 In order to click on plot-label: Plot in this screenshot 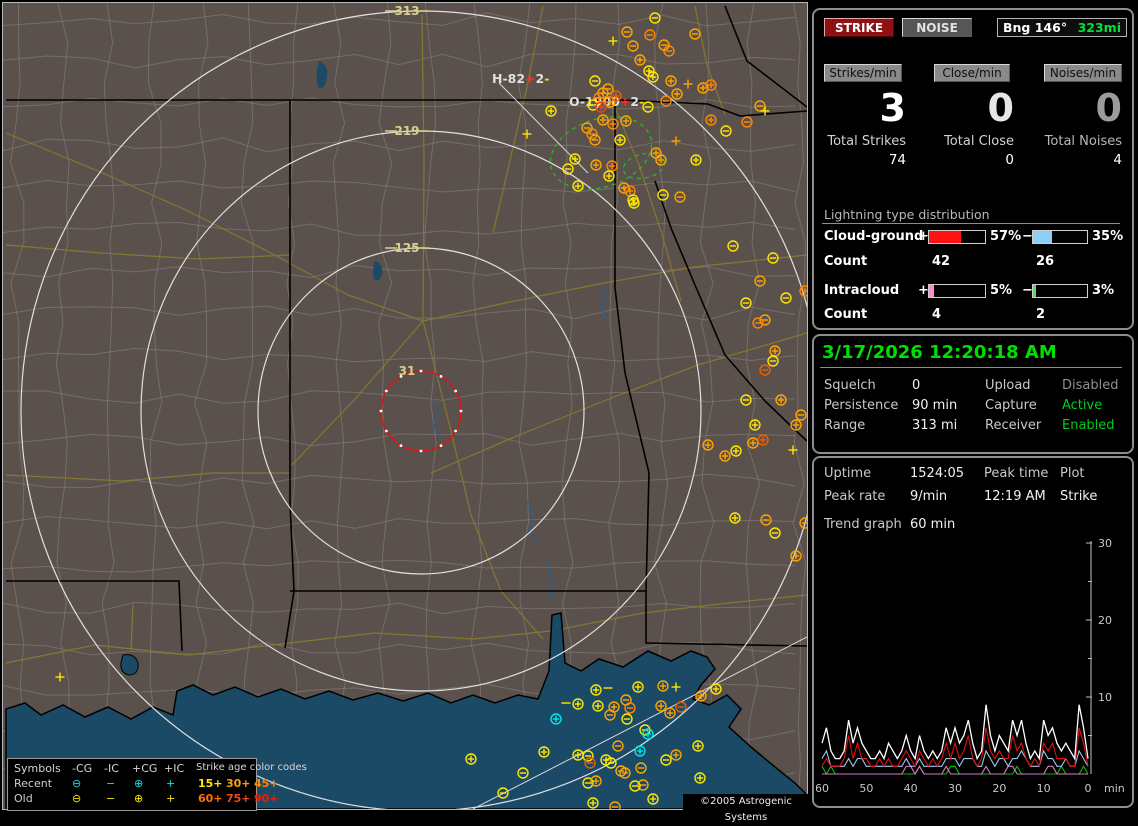, I will do `click(1072, 473)`.